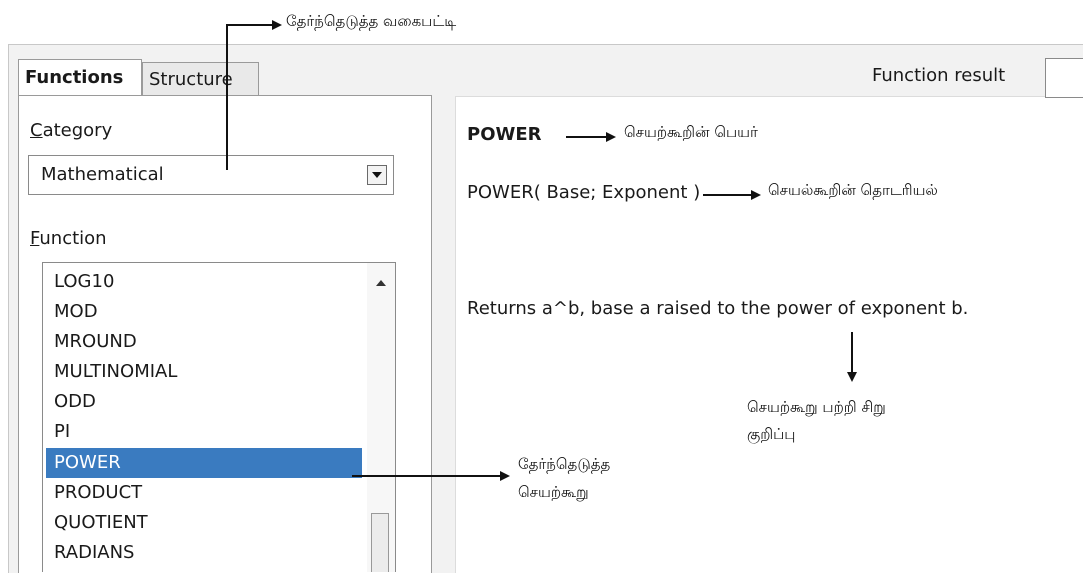 This screenshot has width=1083, height=573. What do you see at coordinates (68, 238) in the screenshot?
I see `function-label: Function` at bounding box center [68, 238].